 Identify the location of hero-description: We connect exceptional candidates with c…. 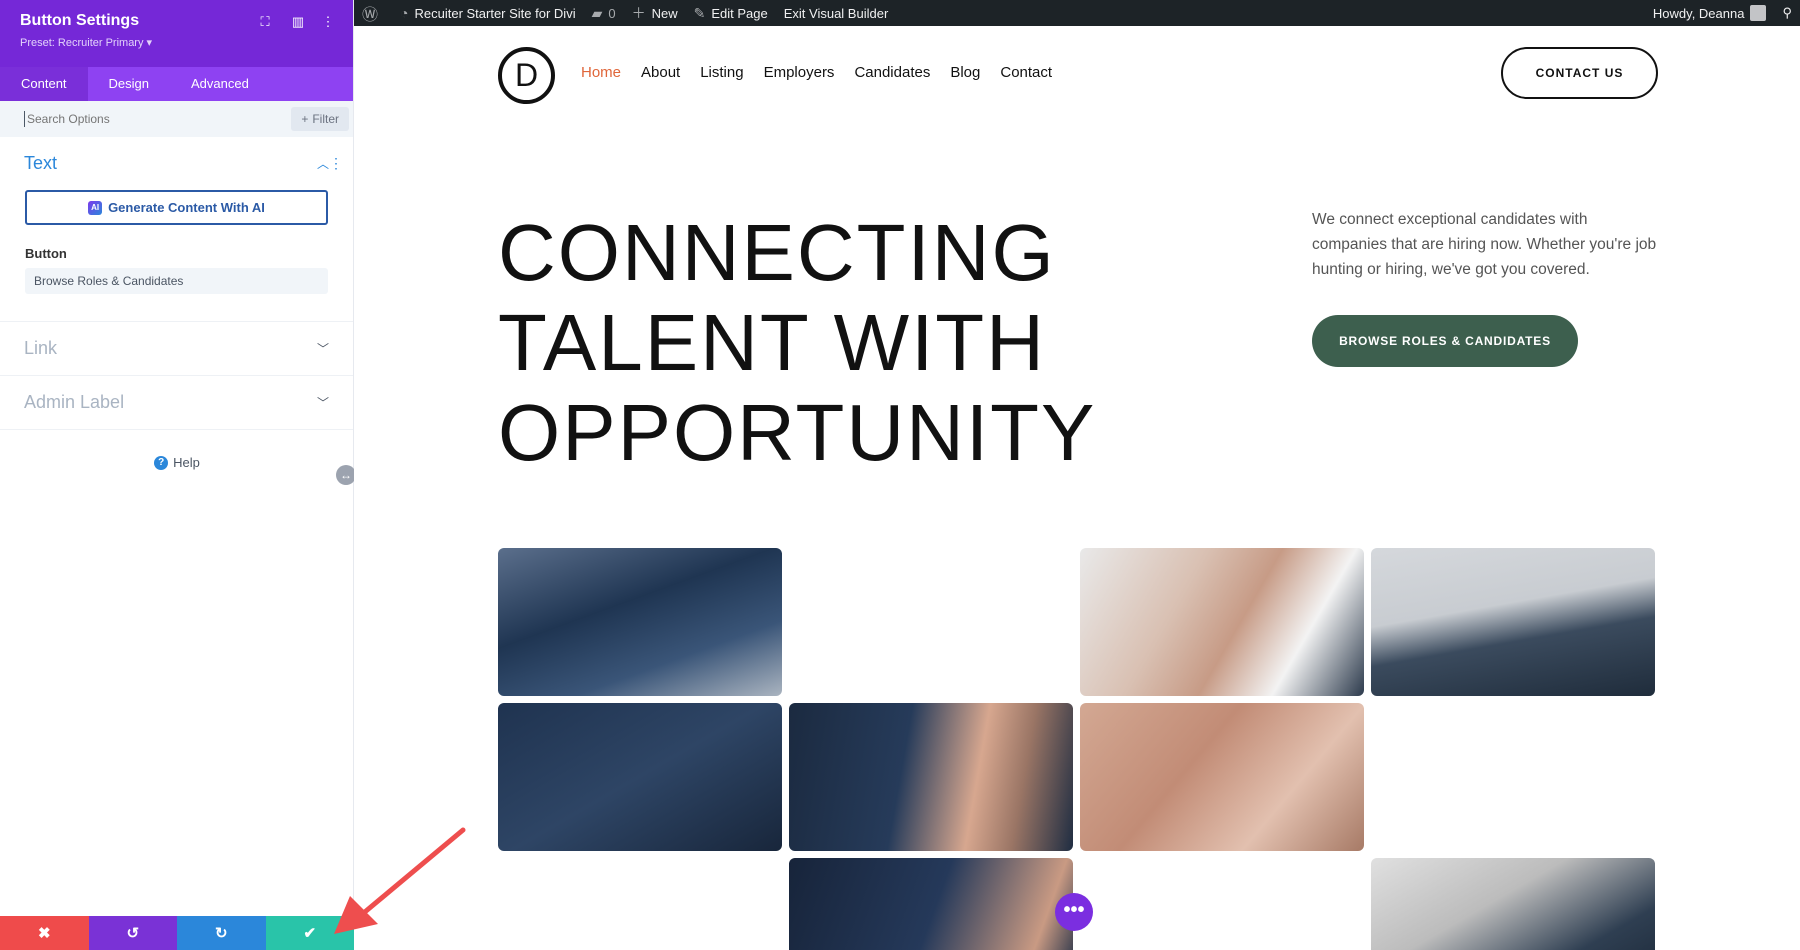
(1484, 244).